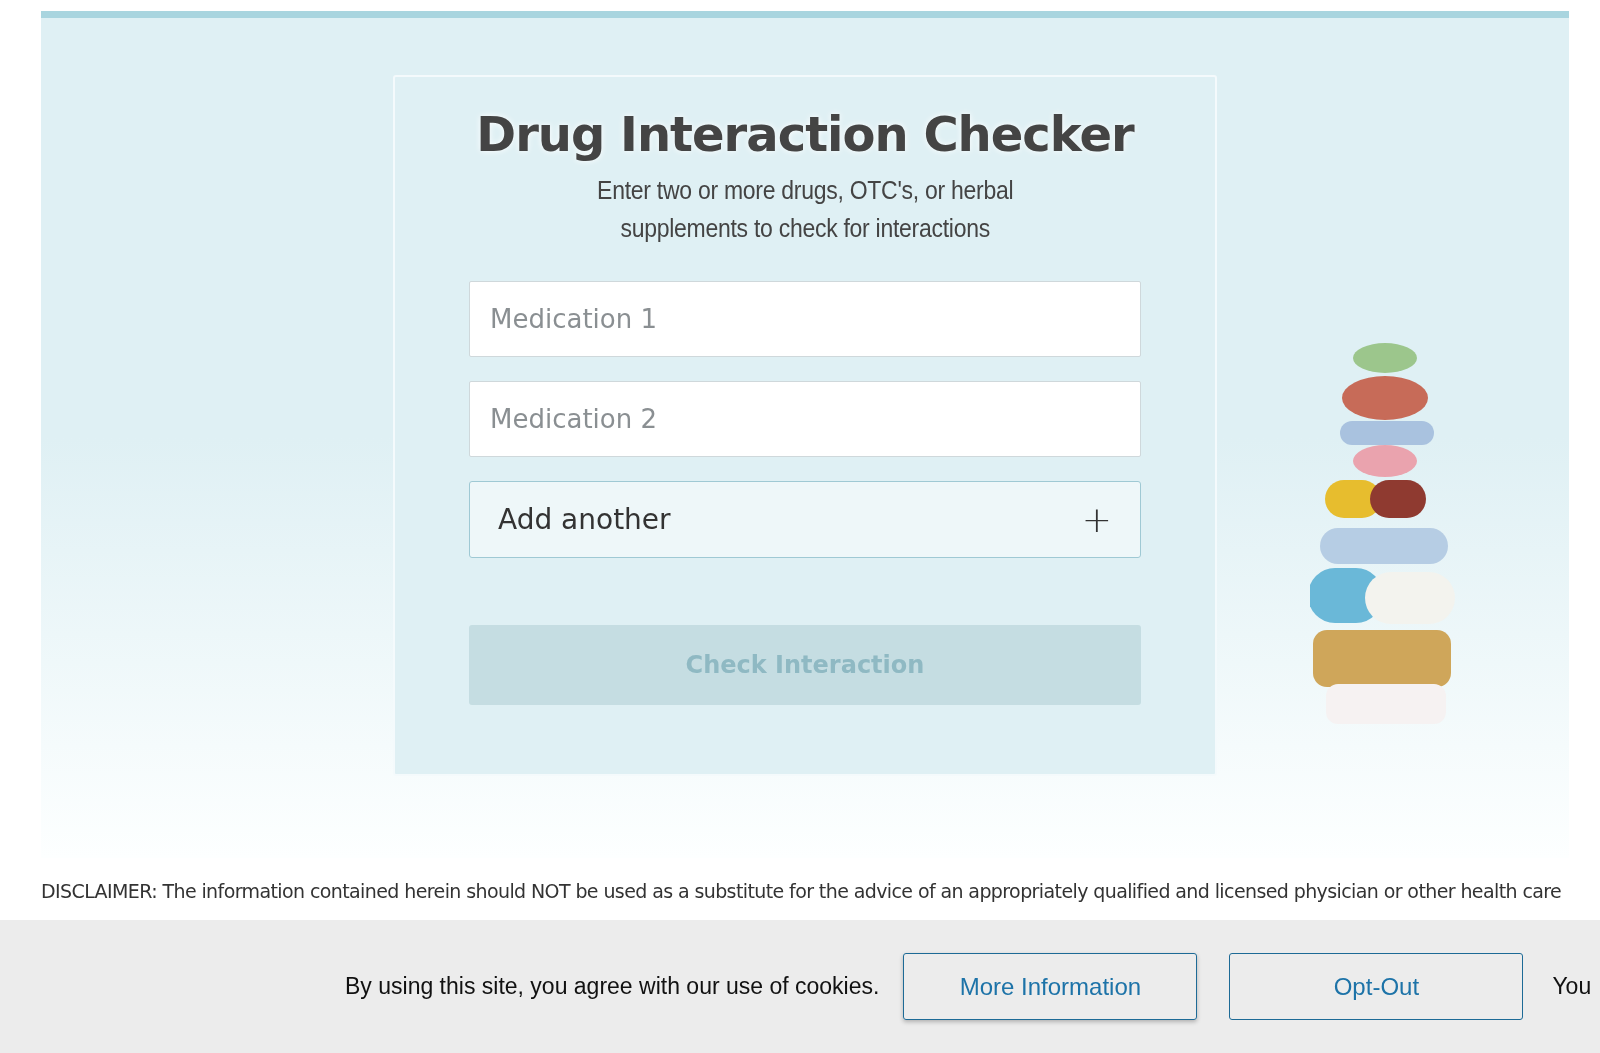  Describe the element at coordinates (805, 319) in the screenshot. I see `medication-field: Medication 1` at that location.